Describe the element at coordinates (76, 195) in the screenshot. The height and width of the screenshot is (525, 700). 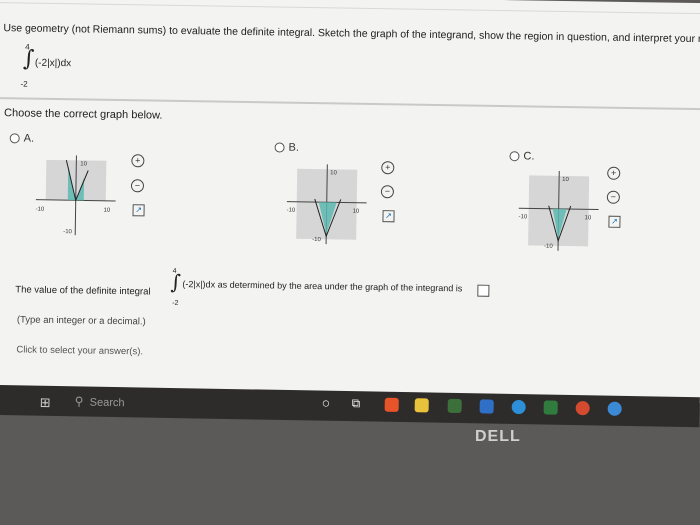
I see `graph-option-a: 10 -10 10 -10` at that location.